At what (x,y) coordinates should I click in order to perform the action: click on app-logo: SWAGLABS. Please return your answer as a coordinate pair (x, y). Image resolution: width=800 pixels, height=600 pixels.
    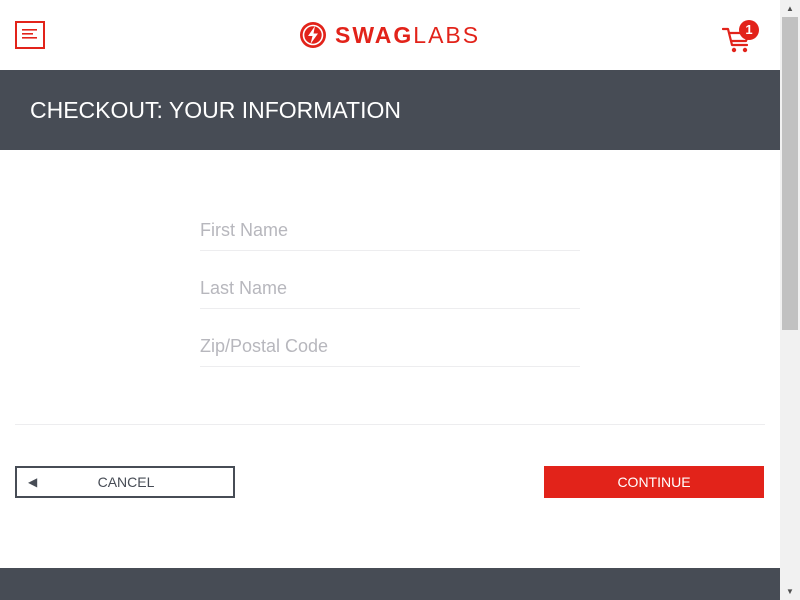
    Looking at the image, I should click on (389, 35).